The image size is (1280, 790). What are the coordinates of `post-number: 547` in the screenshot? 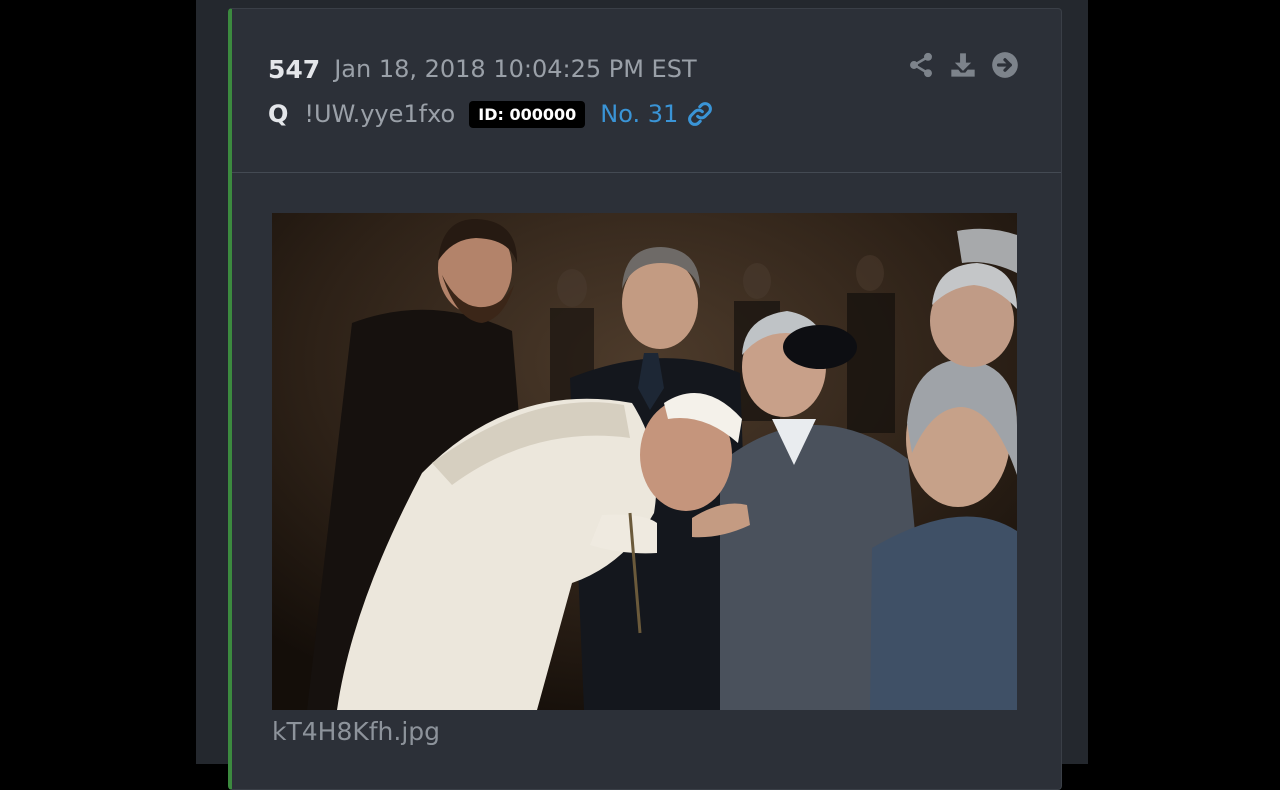 It's located at (294, 69).